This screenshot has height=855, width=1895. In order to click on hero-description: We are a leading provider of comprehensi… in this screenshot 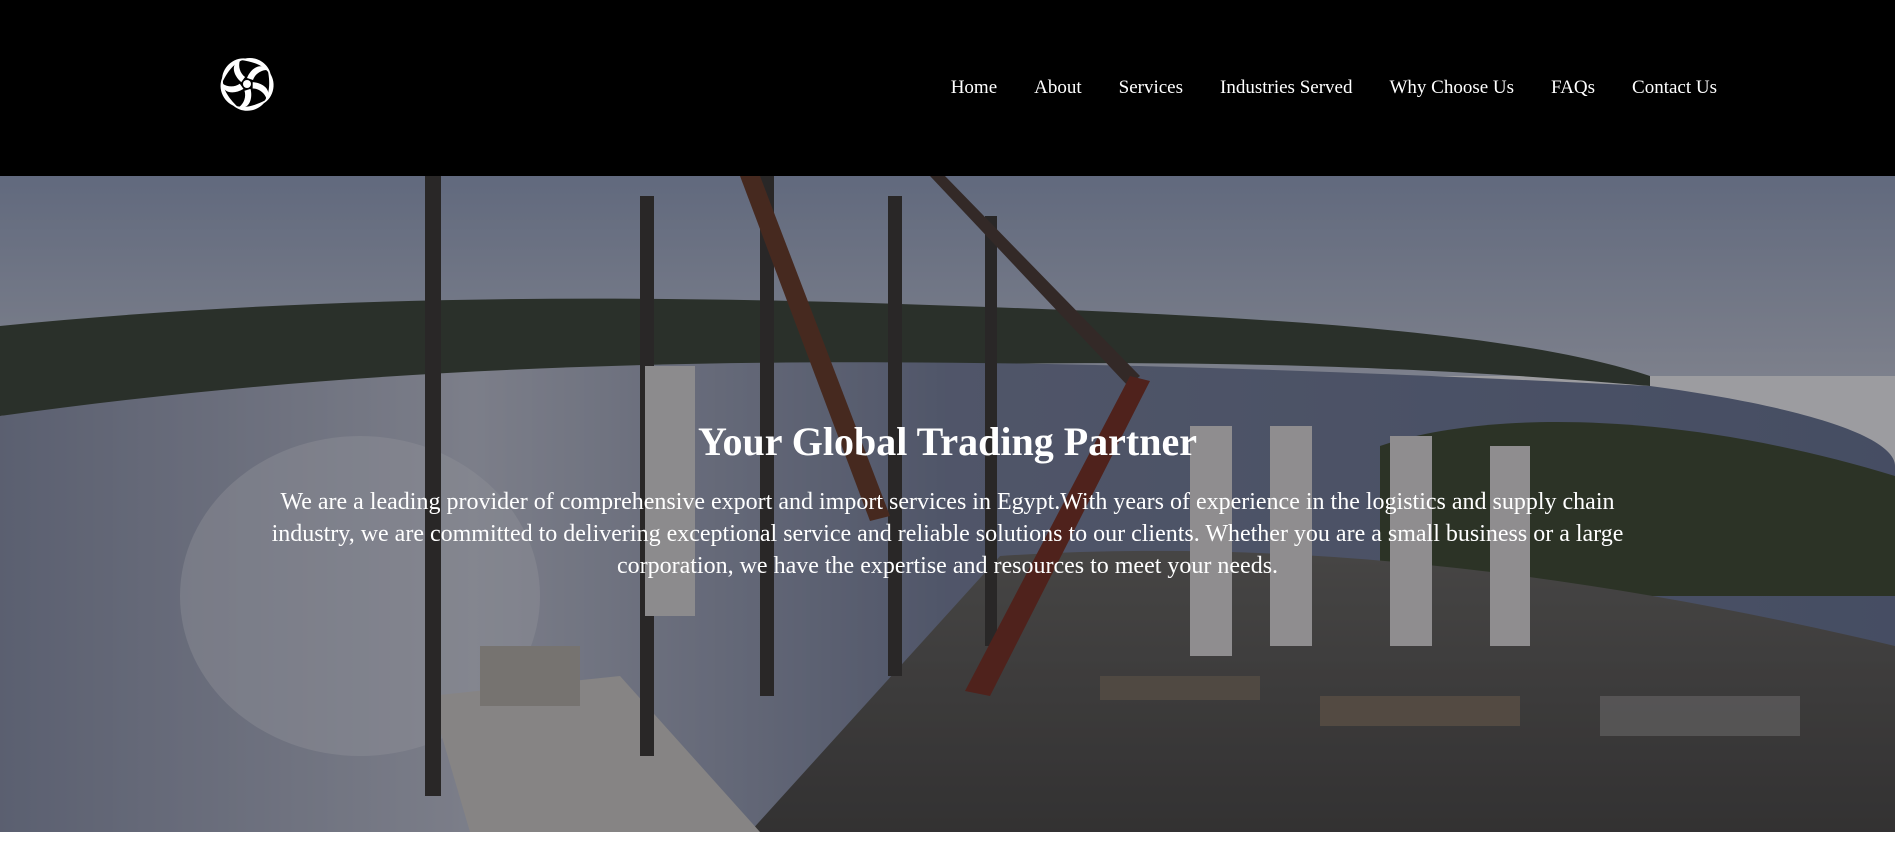, I will do `click(947, 534)`.